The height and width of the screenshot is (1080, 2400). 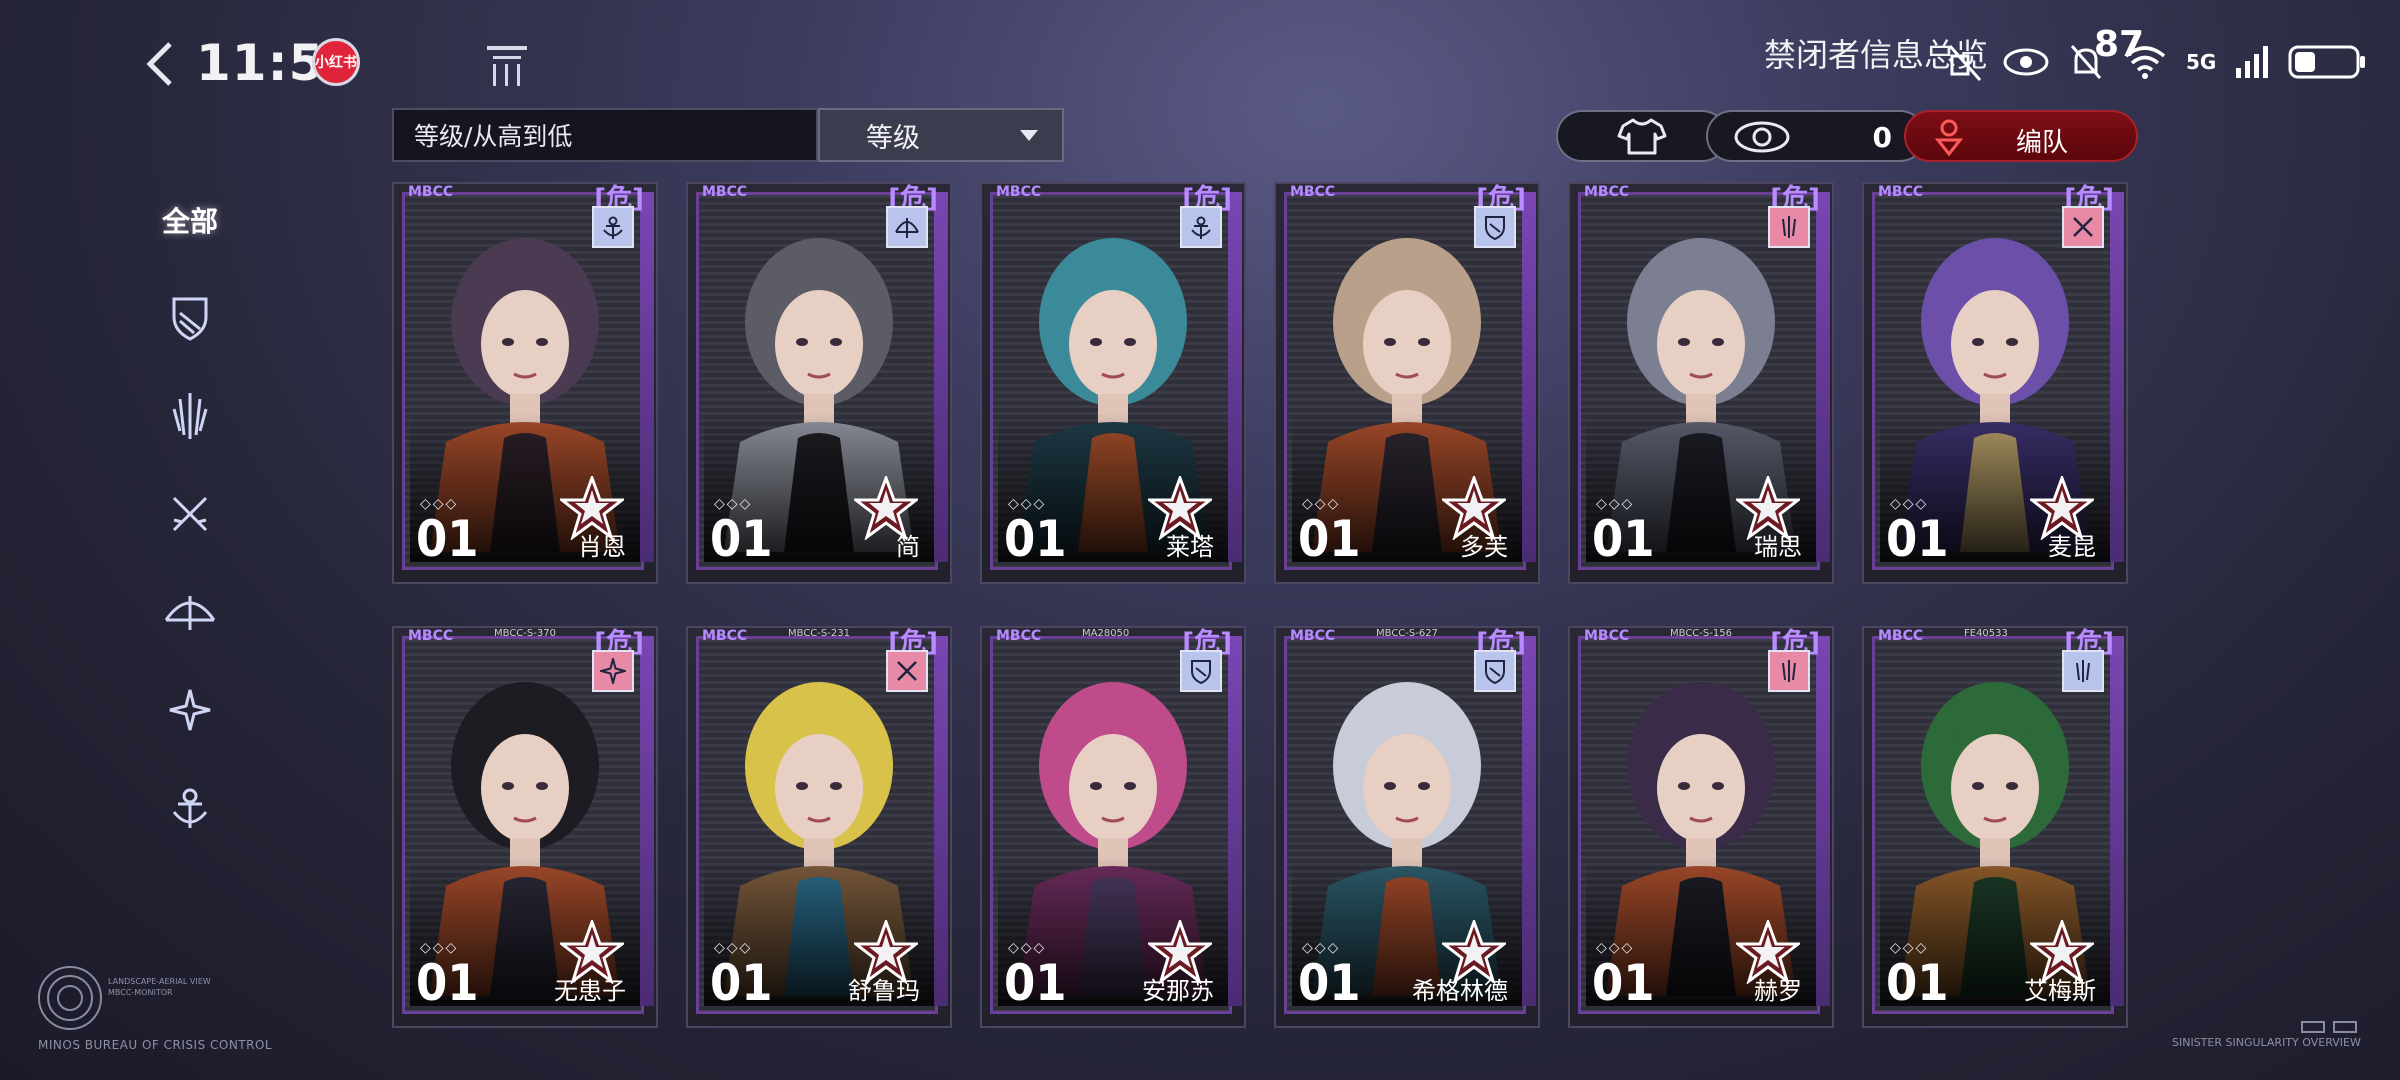 What do you see at coordinates (1986, 633) in the screenshot?
I see `card-serial: FE40533` at bounding box center [1986, 633].